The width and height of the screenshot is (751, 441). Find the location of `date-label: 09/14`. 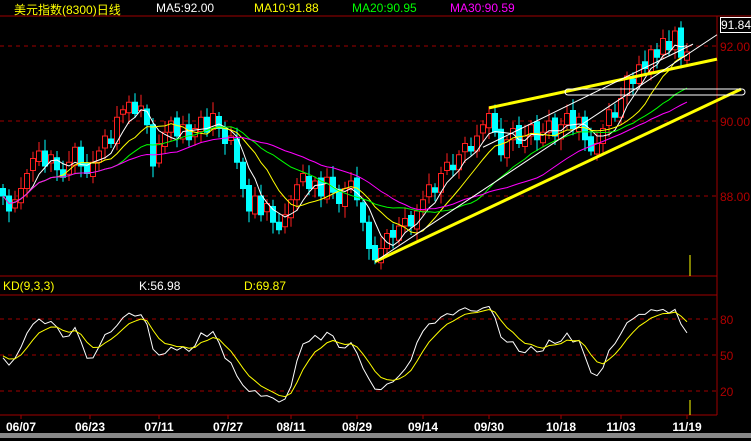

date-label: 09/14 is located at coordinates (423, 427).